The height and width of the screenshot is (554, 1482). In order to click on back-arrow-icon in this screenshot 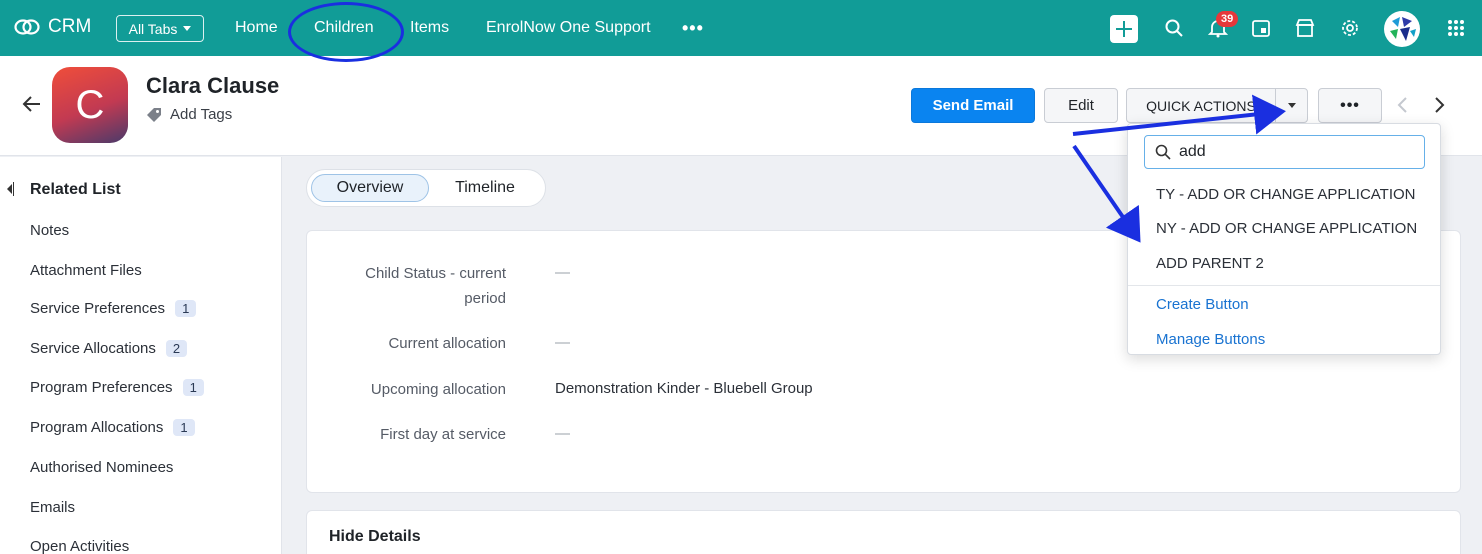, I will do `click(32, 104)`.